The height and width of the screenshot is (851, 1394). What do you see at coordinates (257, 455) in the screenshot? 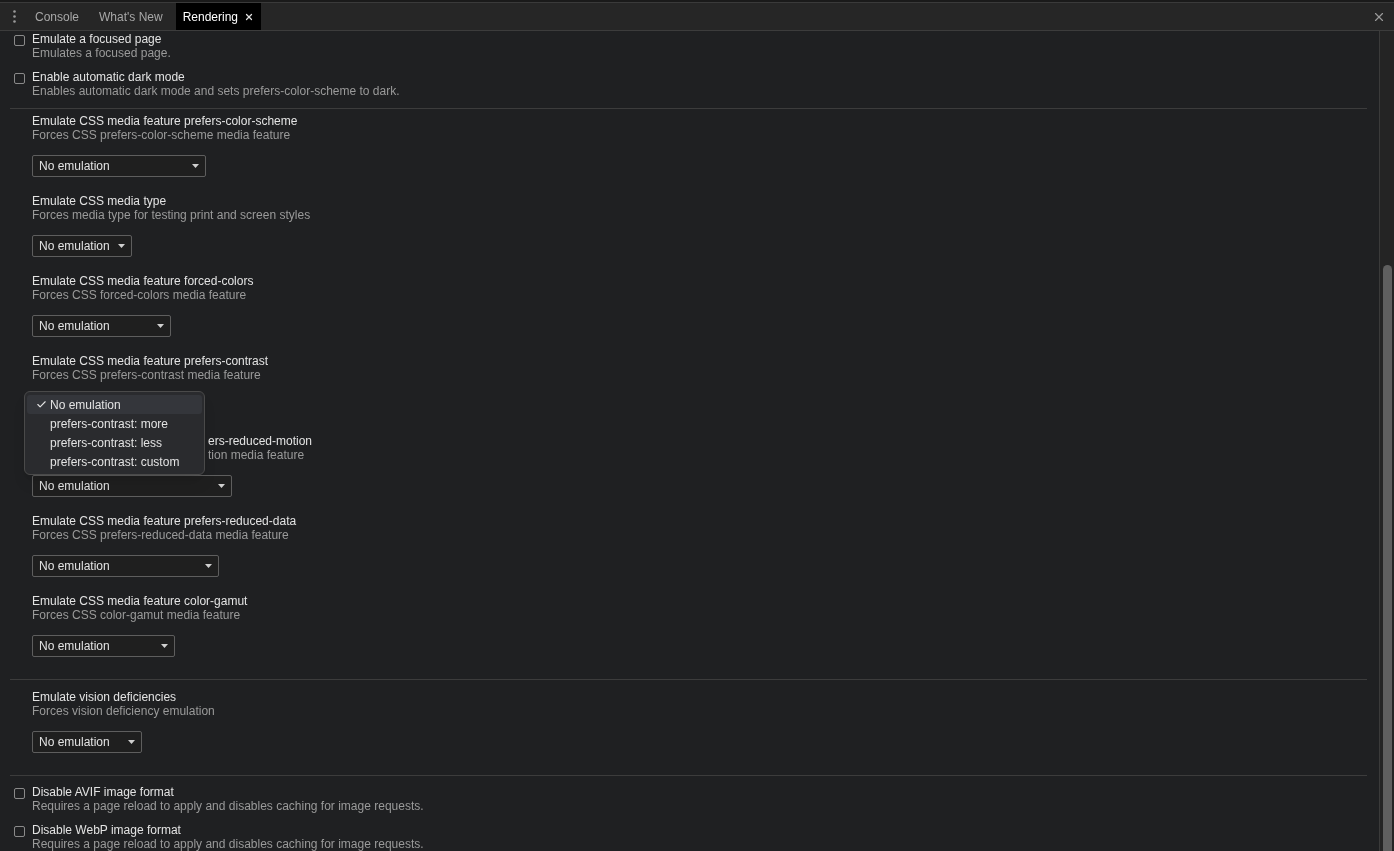
I see `option-description: tion media feature` at bounding box center [257, 455].